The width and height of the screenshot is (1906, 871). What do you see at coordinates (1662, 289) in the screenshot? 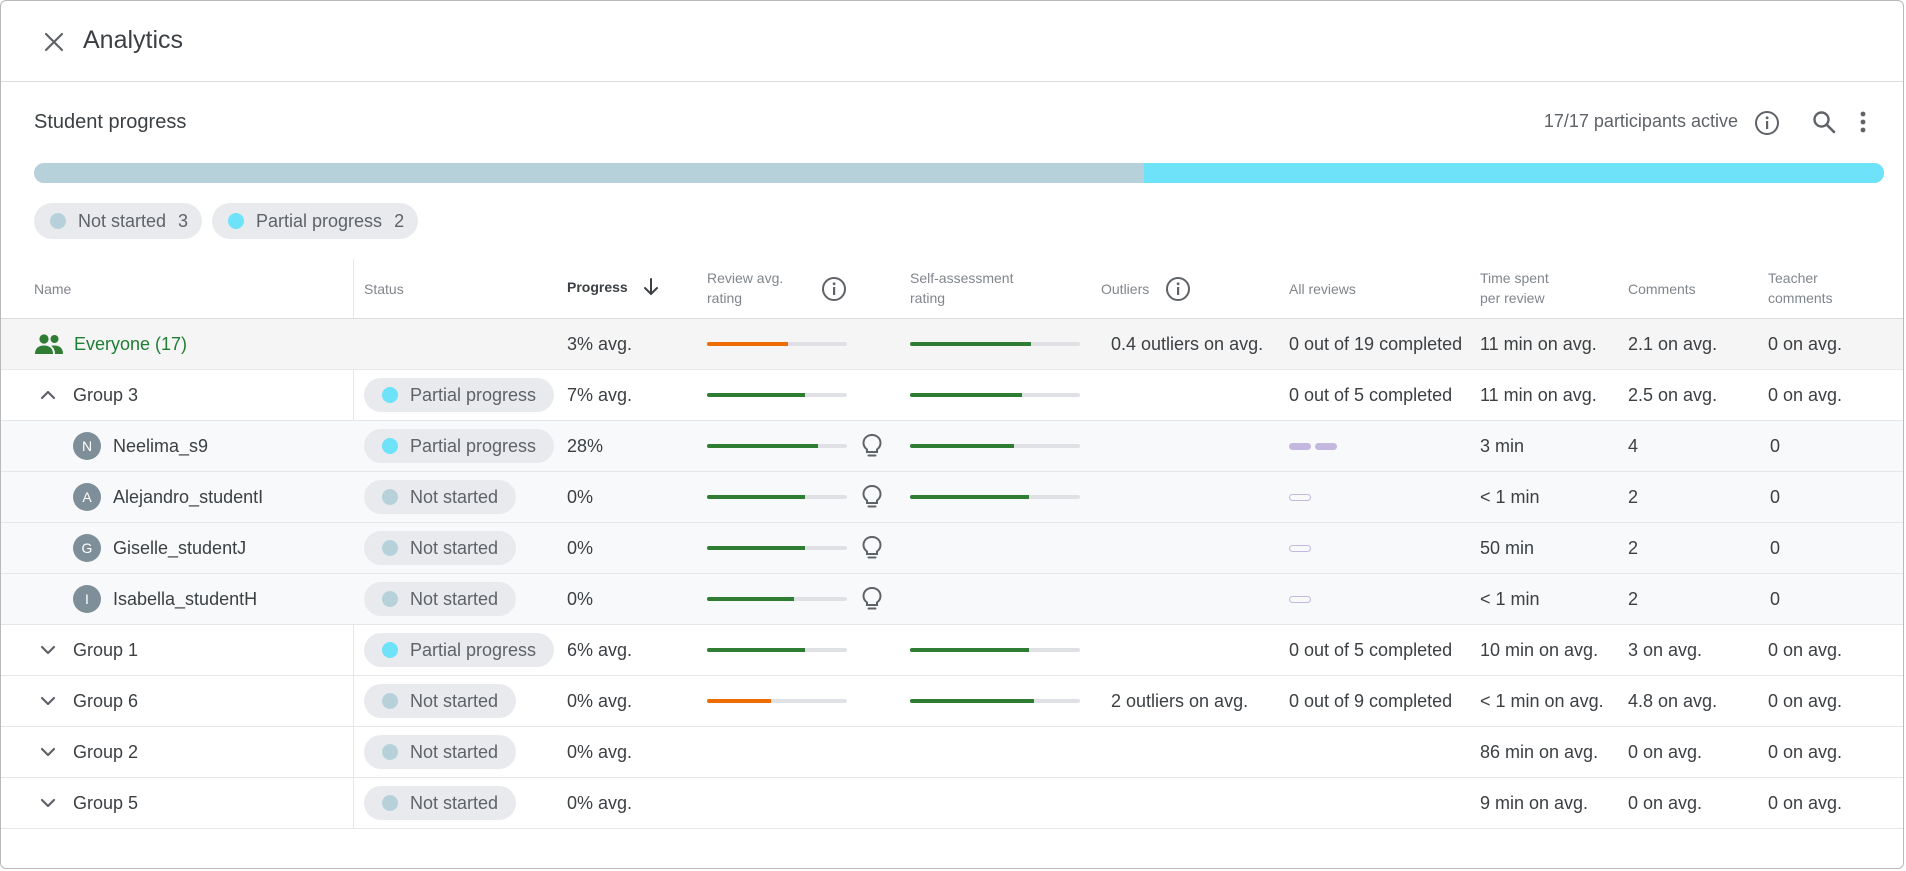
I see `col-comments: Comments` at bounding box center [1662, 289].